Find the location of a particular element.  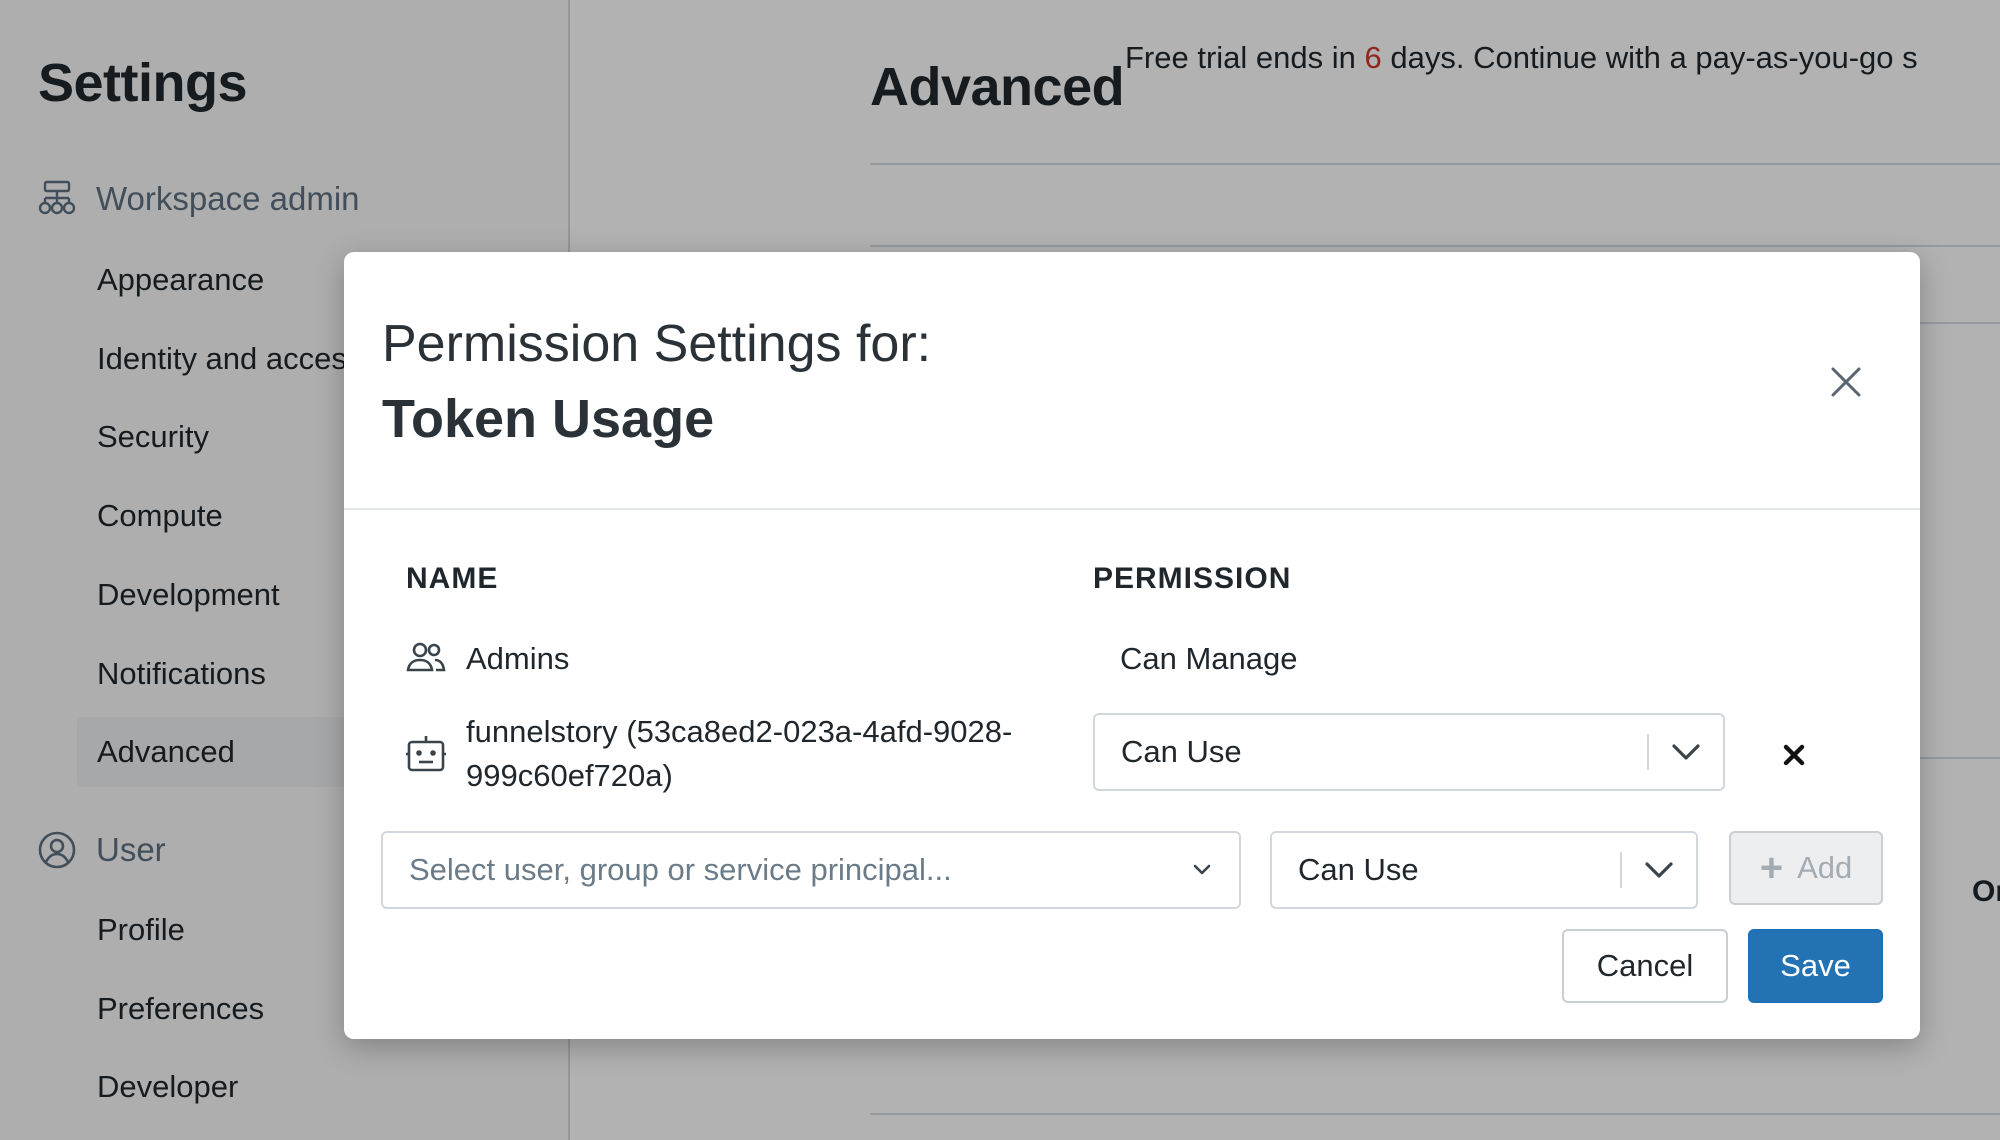

new-permission-select: Can Use is located at coordinates (1484, 870).